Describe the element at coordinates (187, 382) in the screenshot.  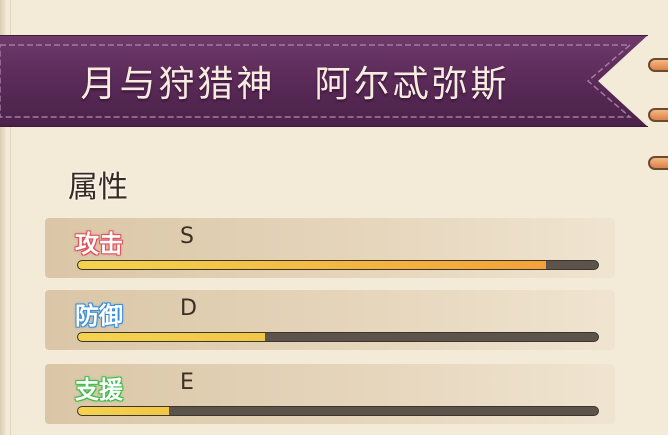
I see `stat-grade-support: E` at that location.